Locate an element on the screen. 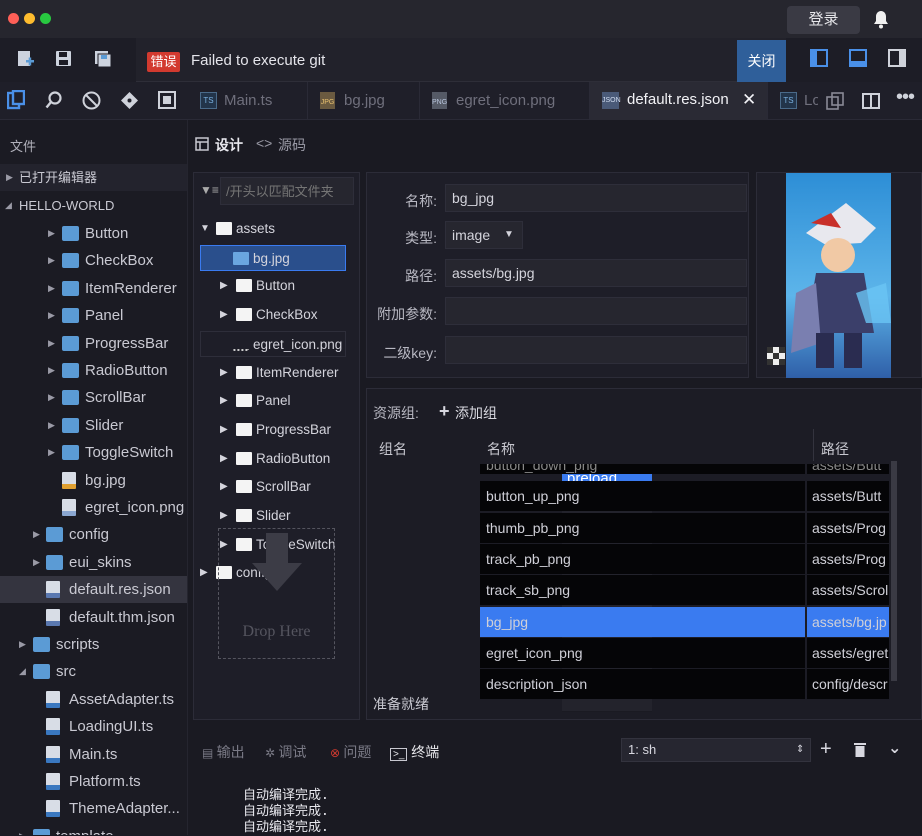 This screenshot has width=922, height=836. tab-output: ▤ 输出 is located at coordinates (223, 752).